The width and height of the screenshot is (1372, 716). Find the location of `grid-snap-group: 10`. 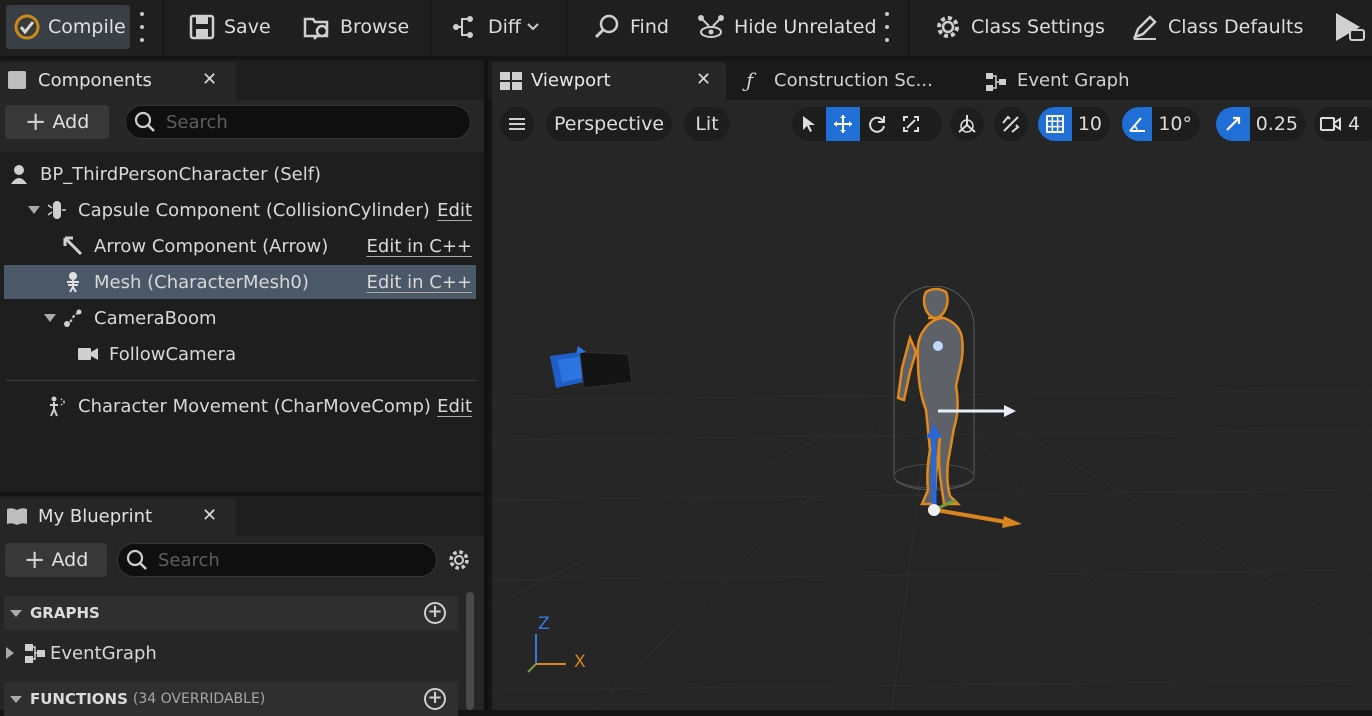

grid-snap-group: 10 is located at coordinates (1074, 124).